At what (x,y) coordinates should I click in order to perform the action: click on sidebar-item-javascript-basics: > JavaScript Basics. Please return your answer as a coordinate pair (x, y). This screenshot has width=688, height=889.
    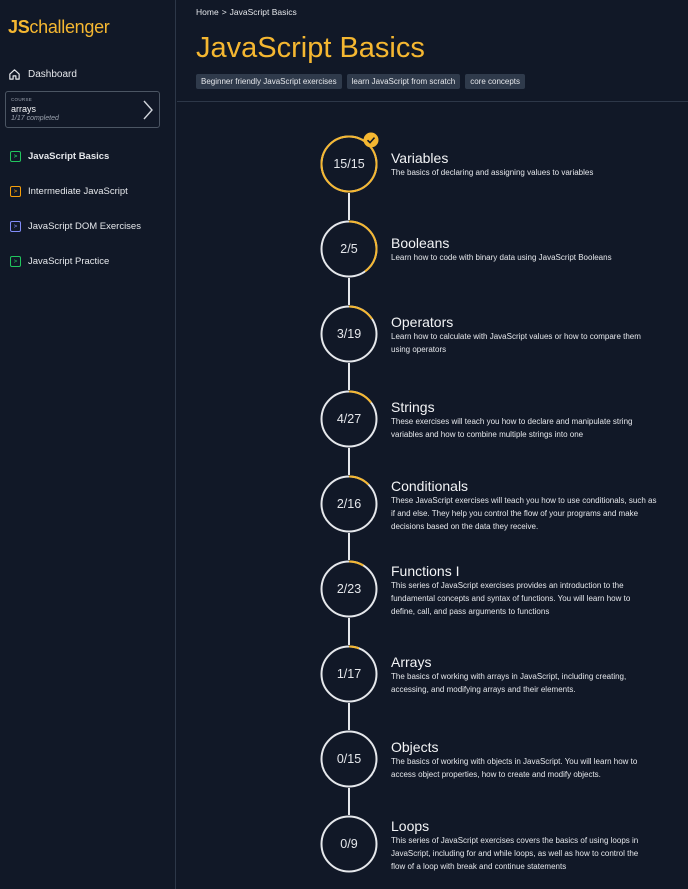
    Looking at the image, I should click on (59, 156).